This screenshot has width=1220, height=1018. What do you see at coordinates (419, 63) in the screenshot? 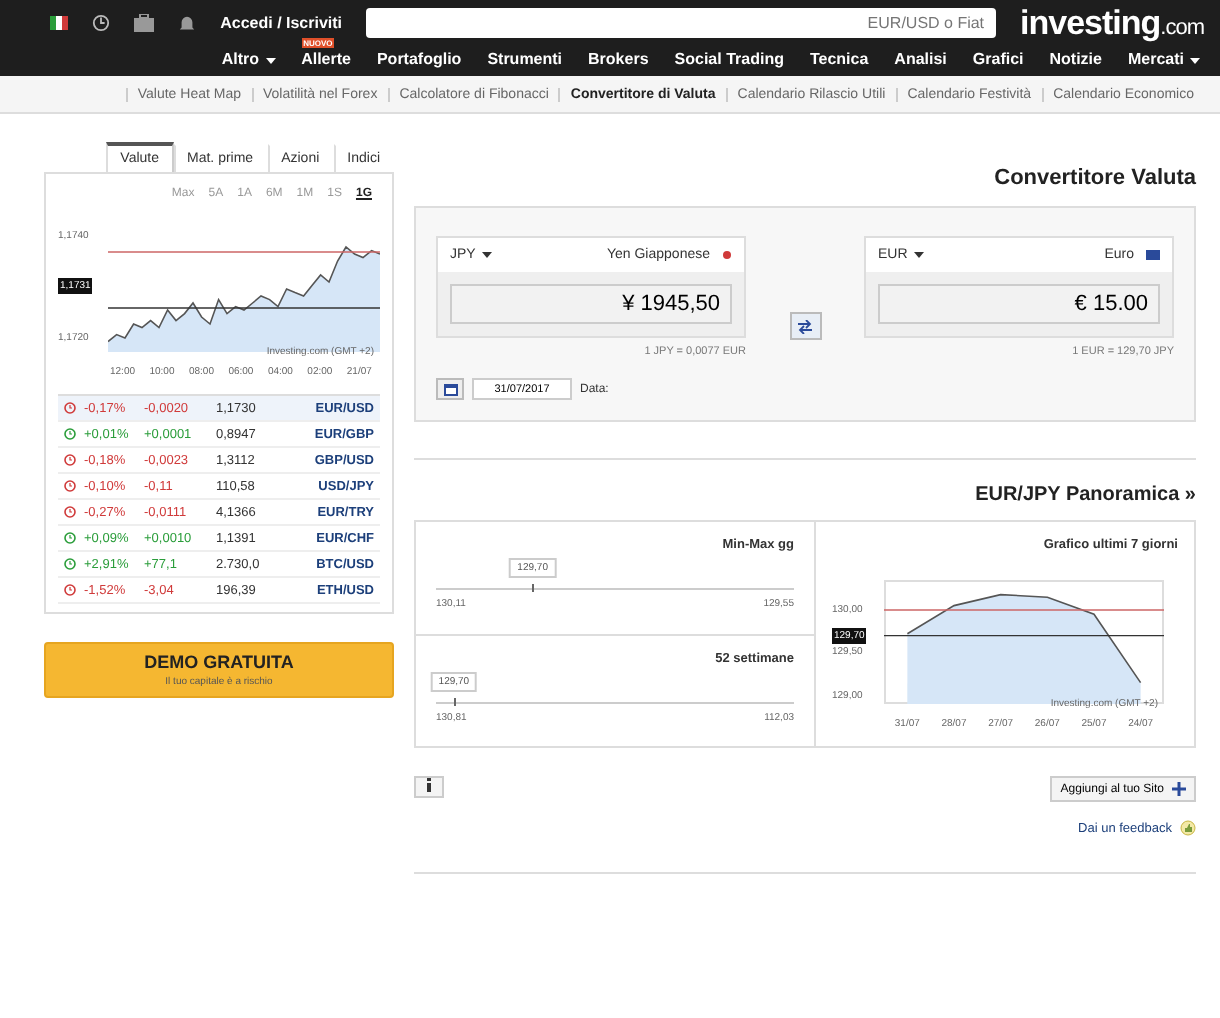
I see `nav-item: Portafoglio` at bounding box center [419, 63].